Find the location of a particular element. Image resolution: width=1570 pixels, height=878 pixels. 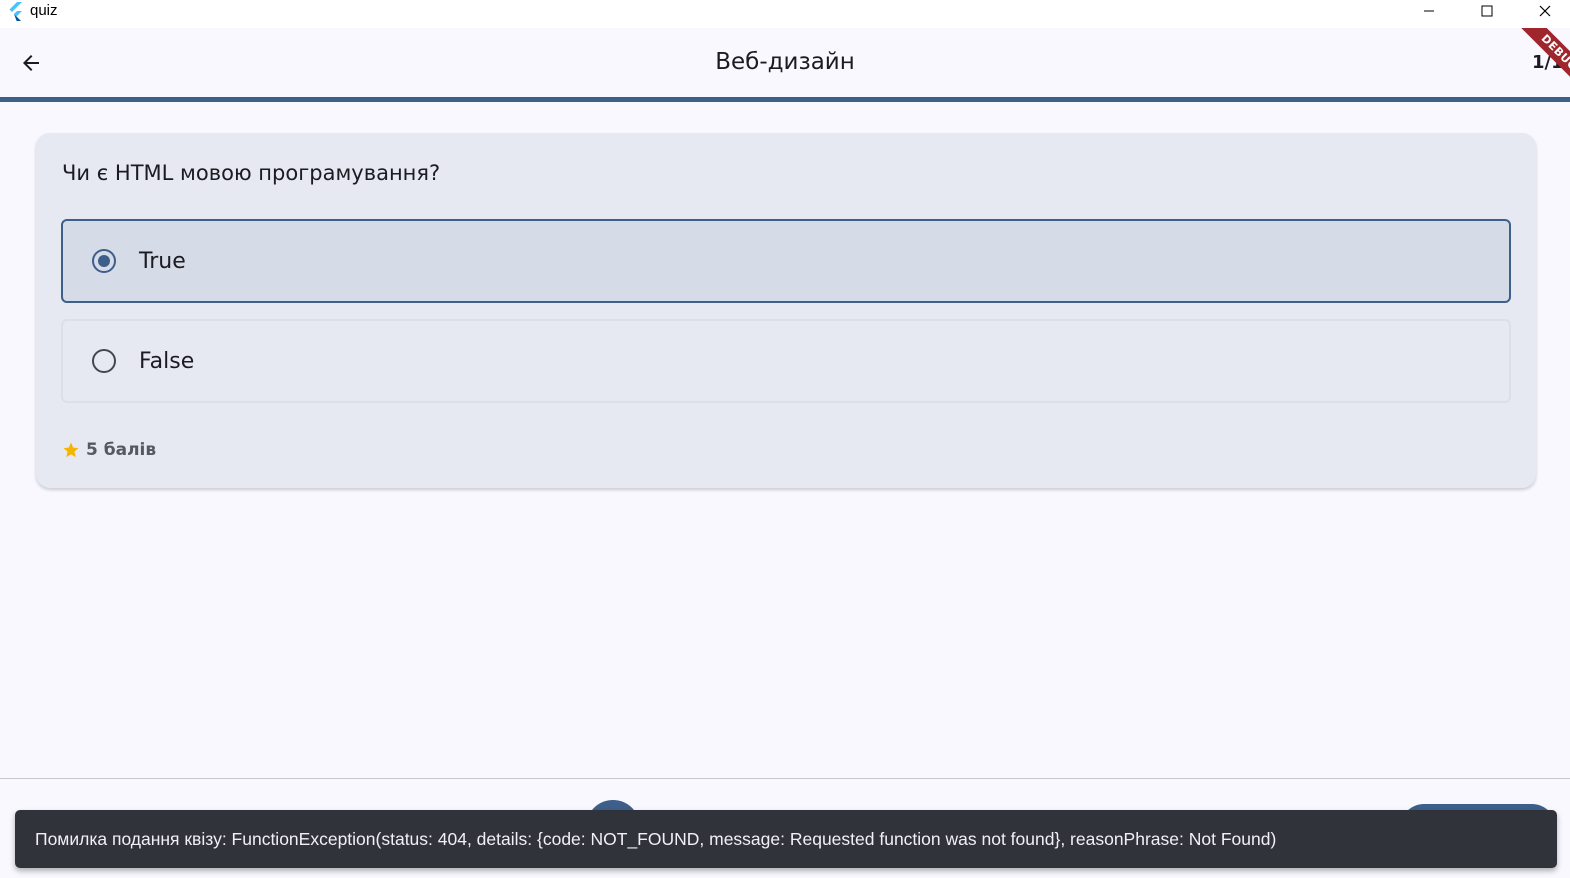

debug-banner-label: DEBUG is located at coordinates (1541, 63).